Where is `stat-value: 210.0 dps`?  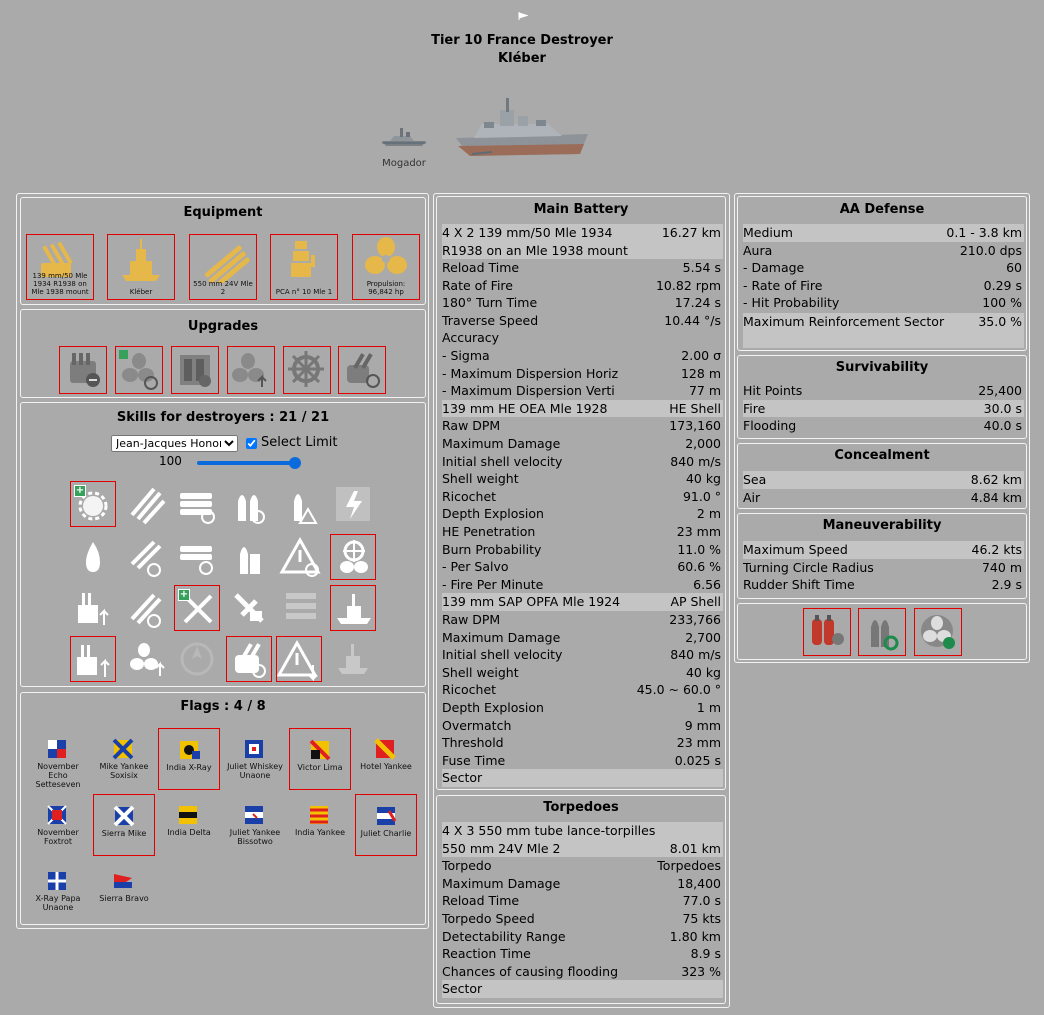
stat-value: 210.0 dps is located at coordinates (990, 250).